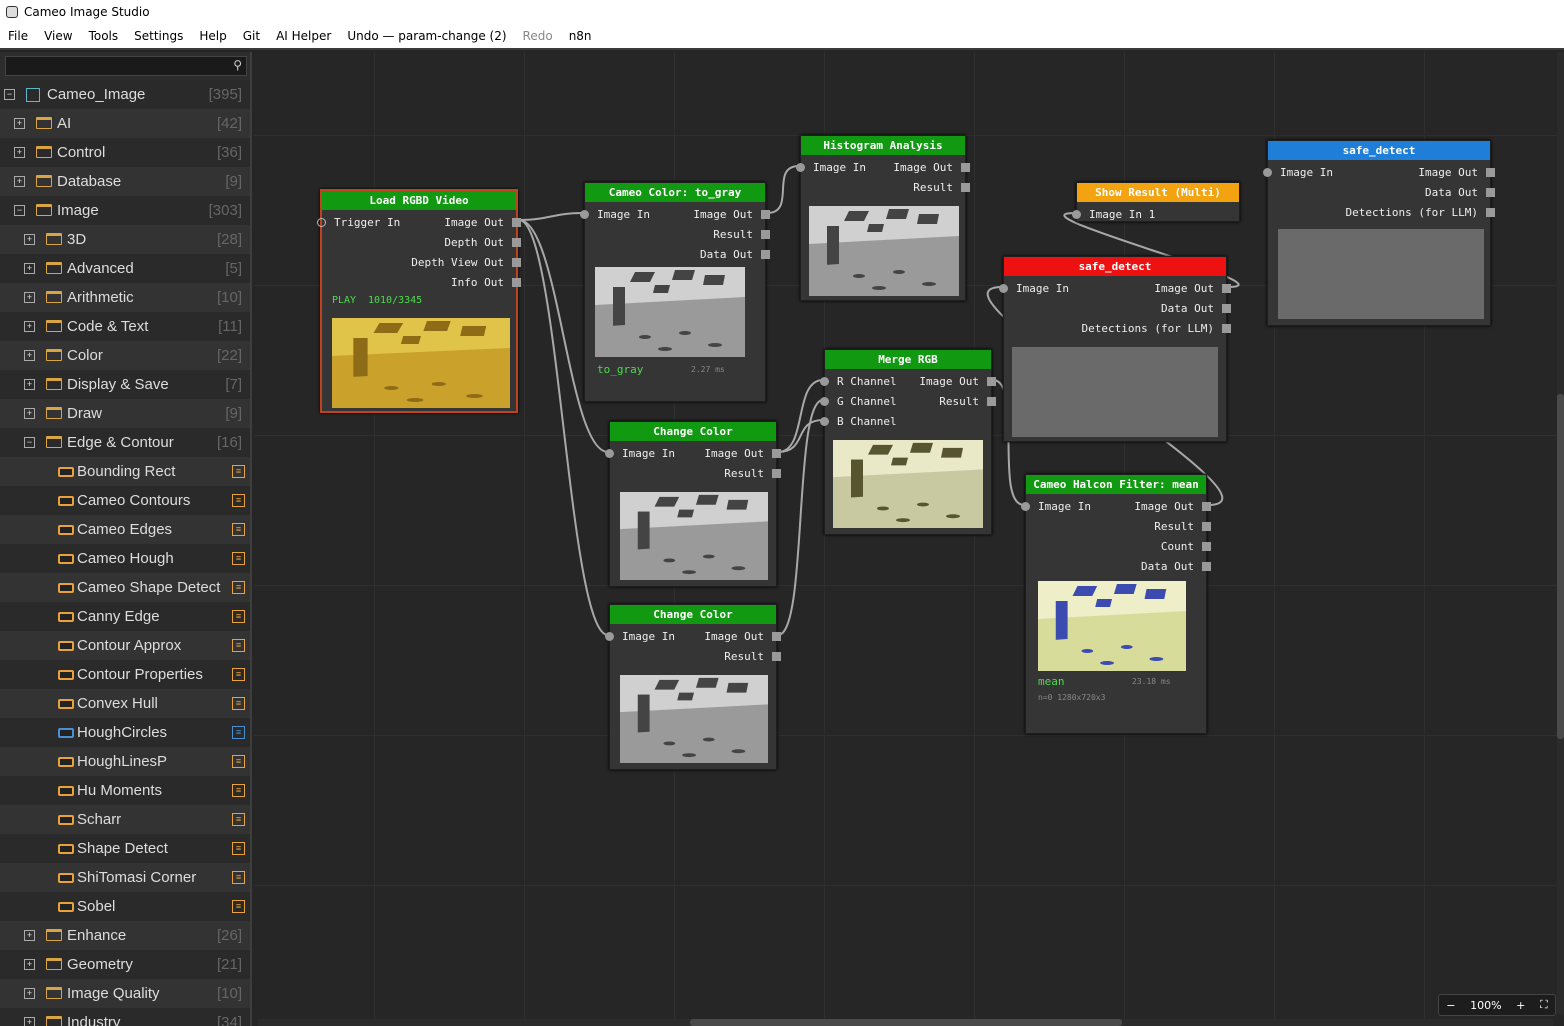 The image size is (1564, 1026). Describe the element at coordinates (1520, 1005) in the screenshot. I see `zoom-in-button: +` at that location.